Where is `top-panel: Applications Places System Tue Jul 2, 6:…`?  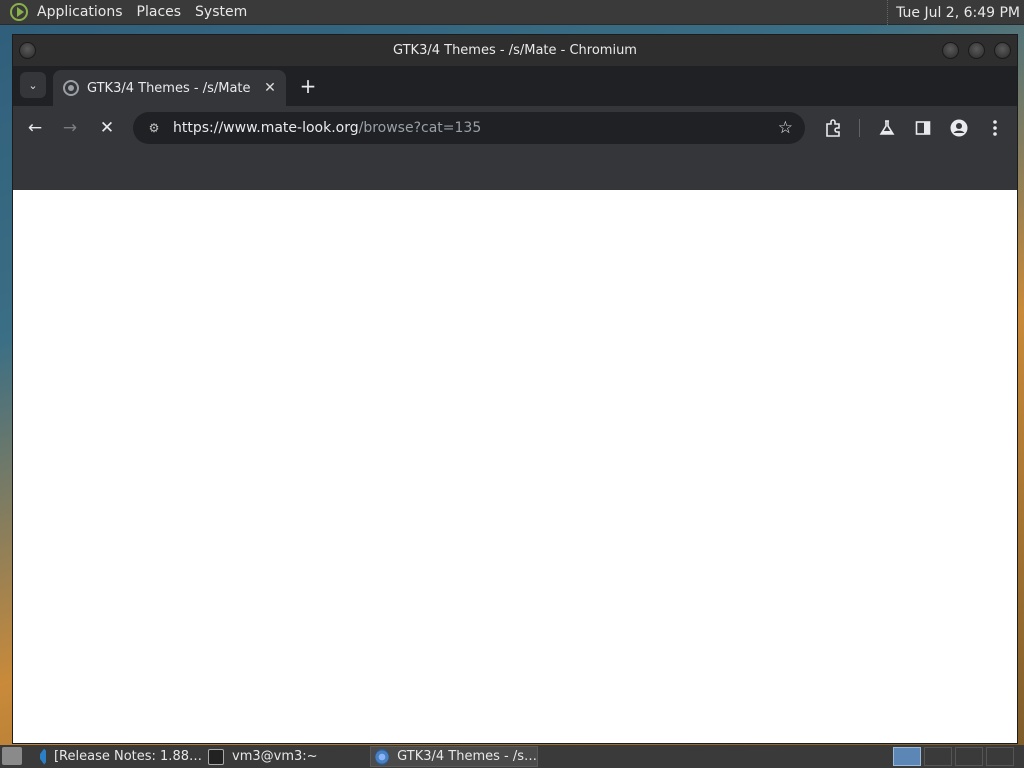
top-panel: Applications Places System Tue Jul 2, 6:… is located at coordinates (512, 12).